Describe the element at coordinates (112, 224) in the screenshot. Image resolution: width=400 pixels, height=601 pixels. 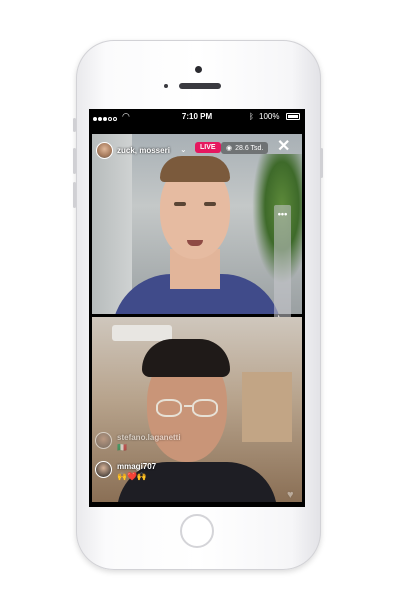
I see `background-wall` at that location.